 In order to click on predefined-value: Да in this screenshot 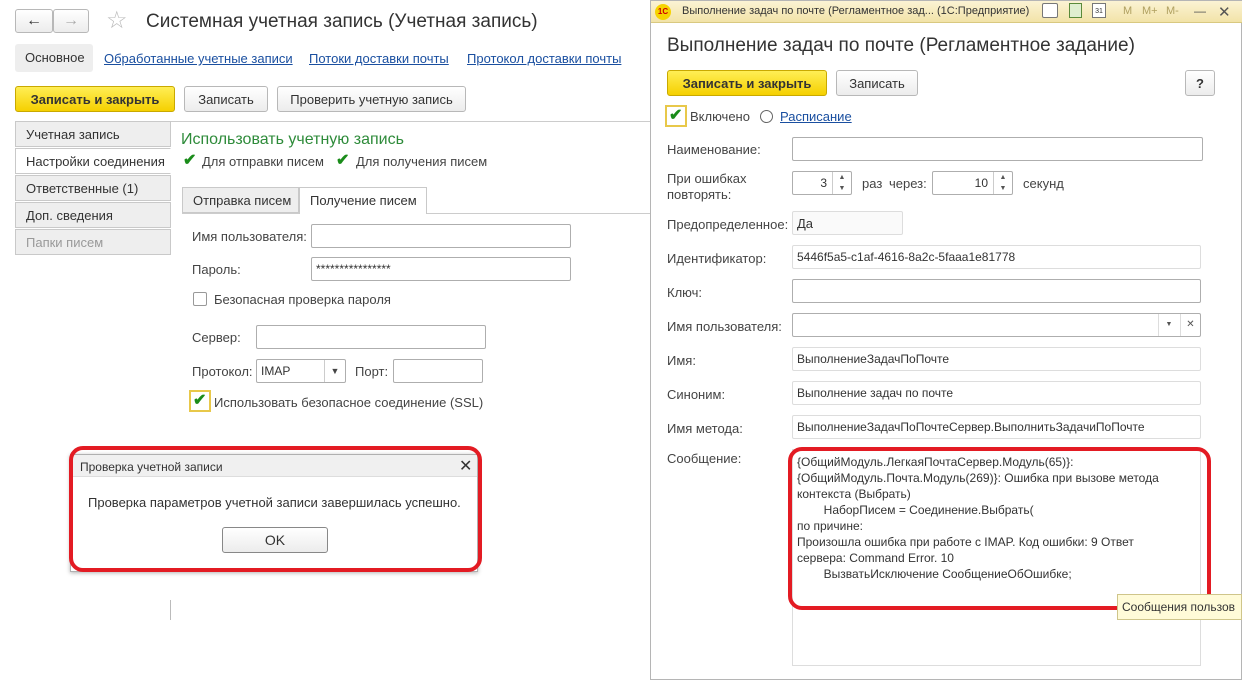, I will do `click(847, 223)`.